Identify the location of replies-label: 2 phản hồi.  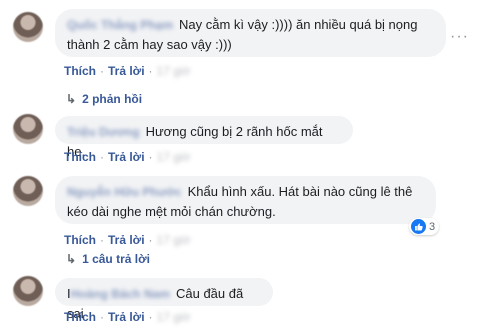
(112, 99).